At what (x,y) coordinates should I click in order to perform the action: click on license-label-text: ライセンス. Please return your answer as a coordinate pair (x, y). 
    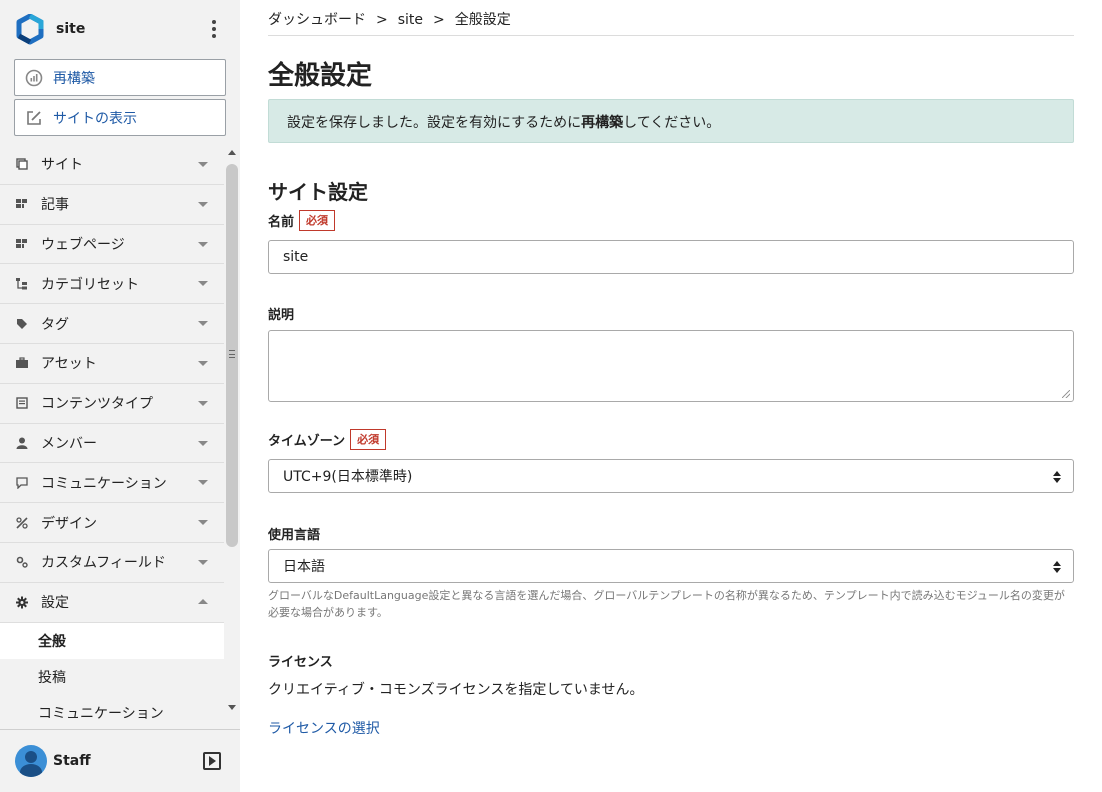
    Looking at the image, I should click on (300, 662).